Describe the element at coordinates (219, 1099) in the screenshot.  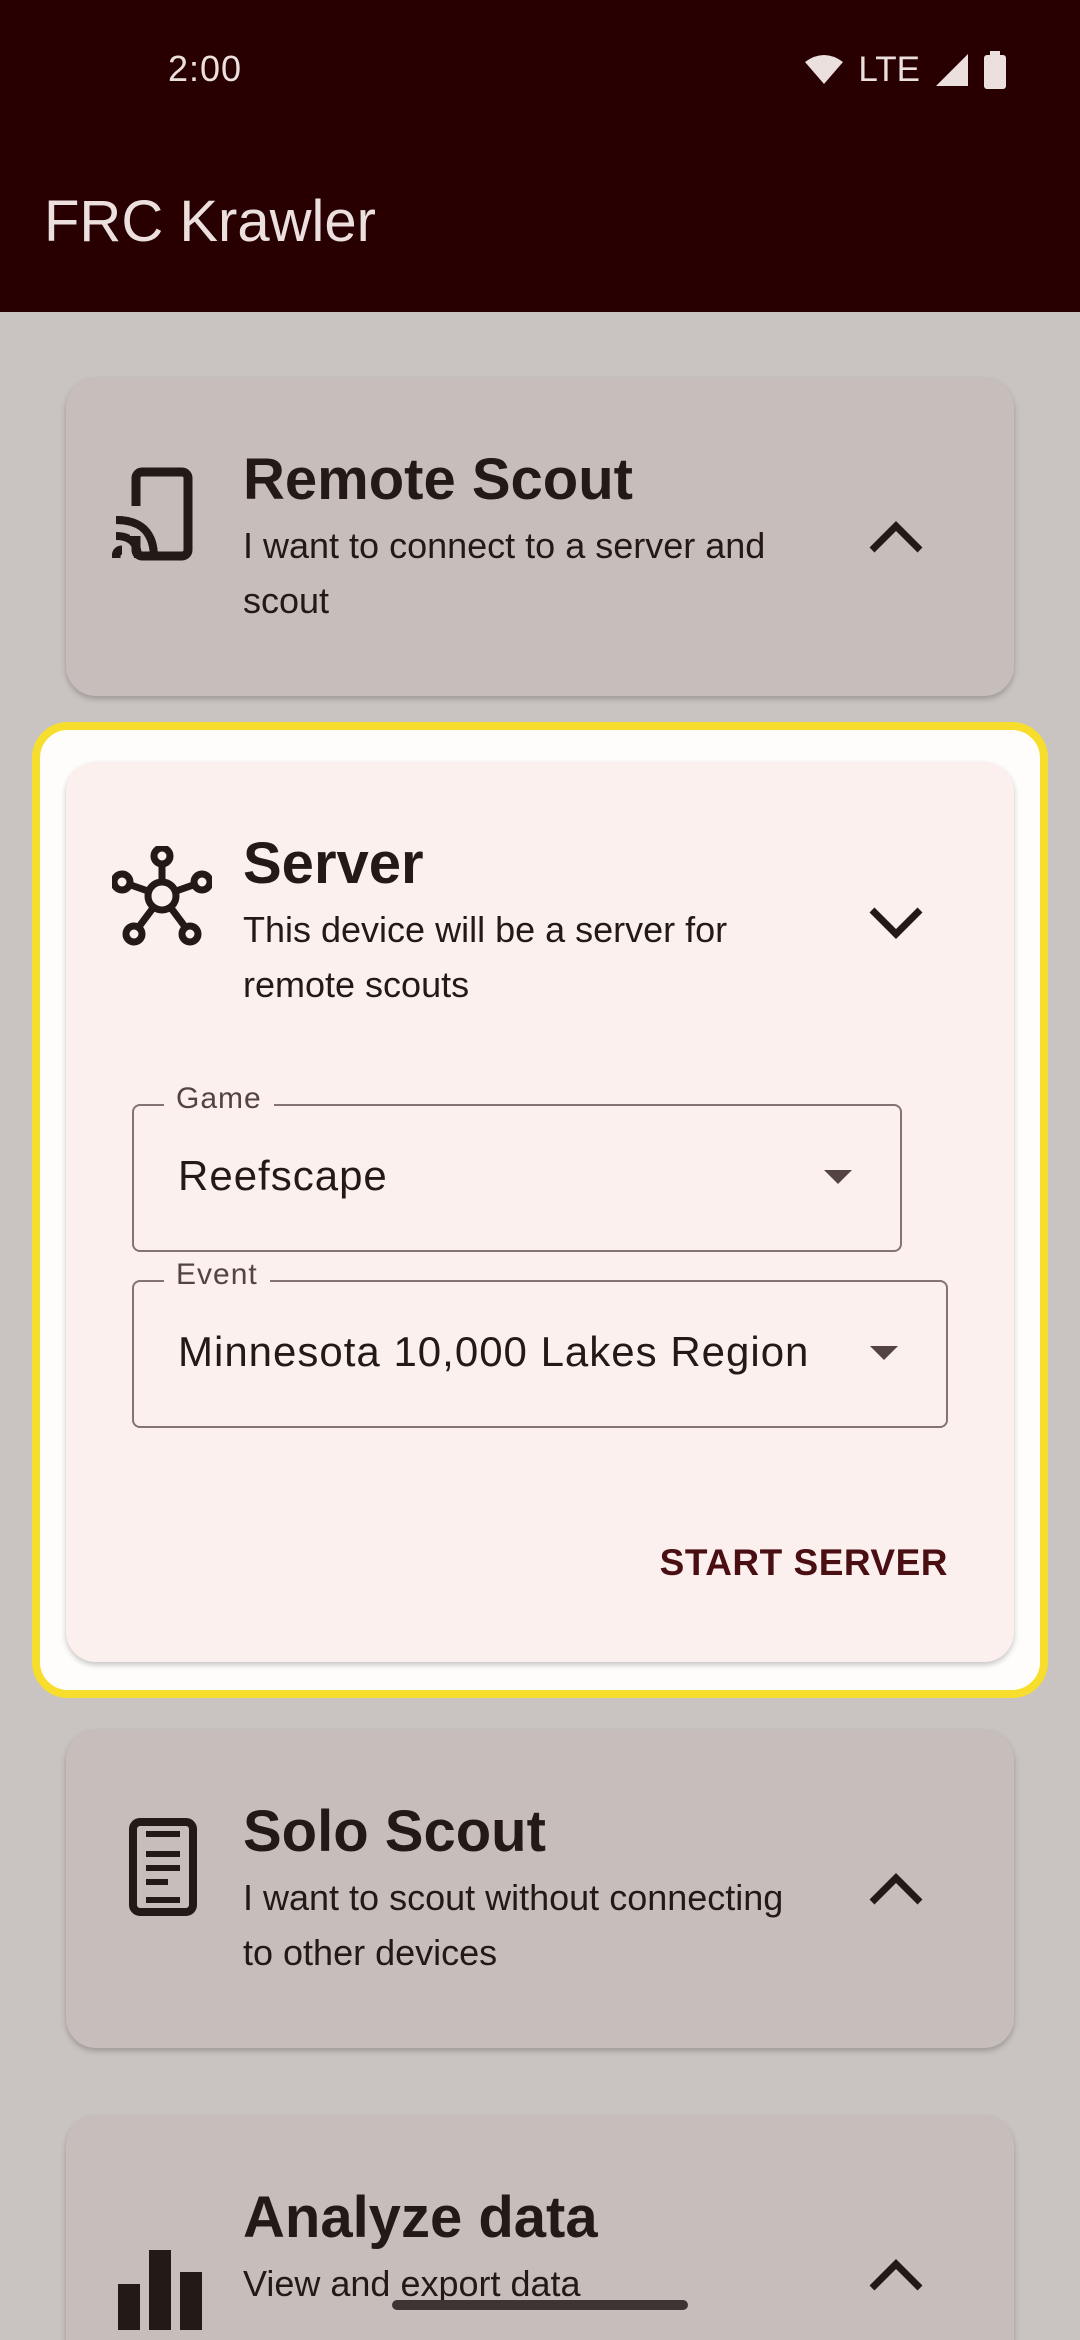
I see `game-label: Game` at that location.